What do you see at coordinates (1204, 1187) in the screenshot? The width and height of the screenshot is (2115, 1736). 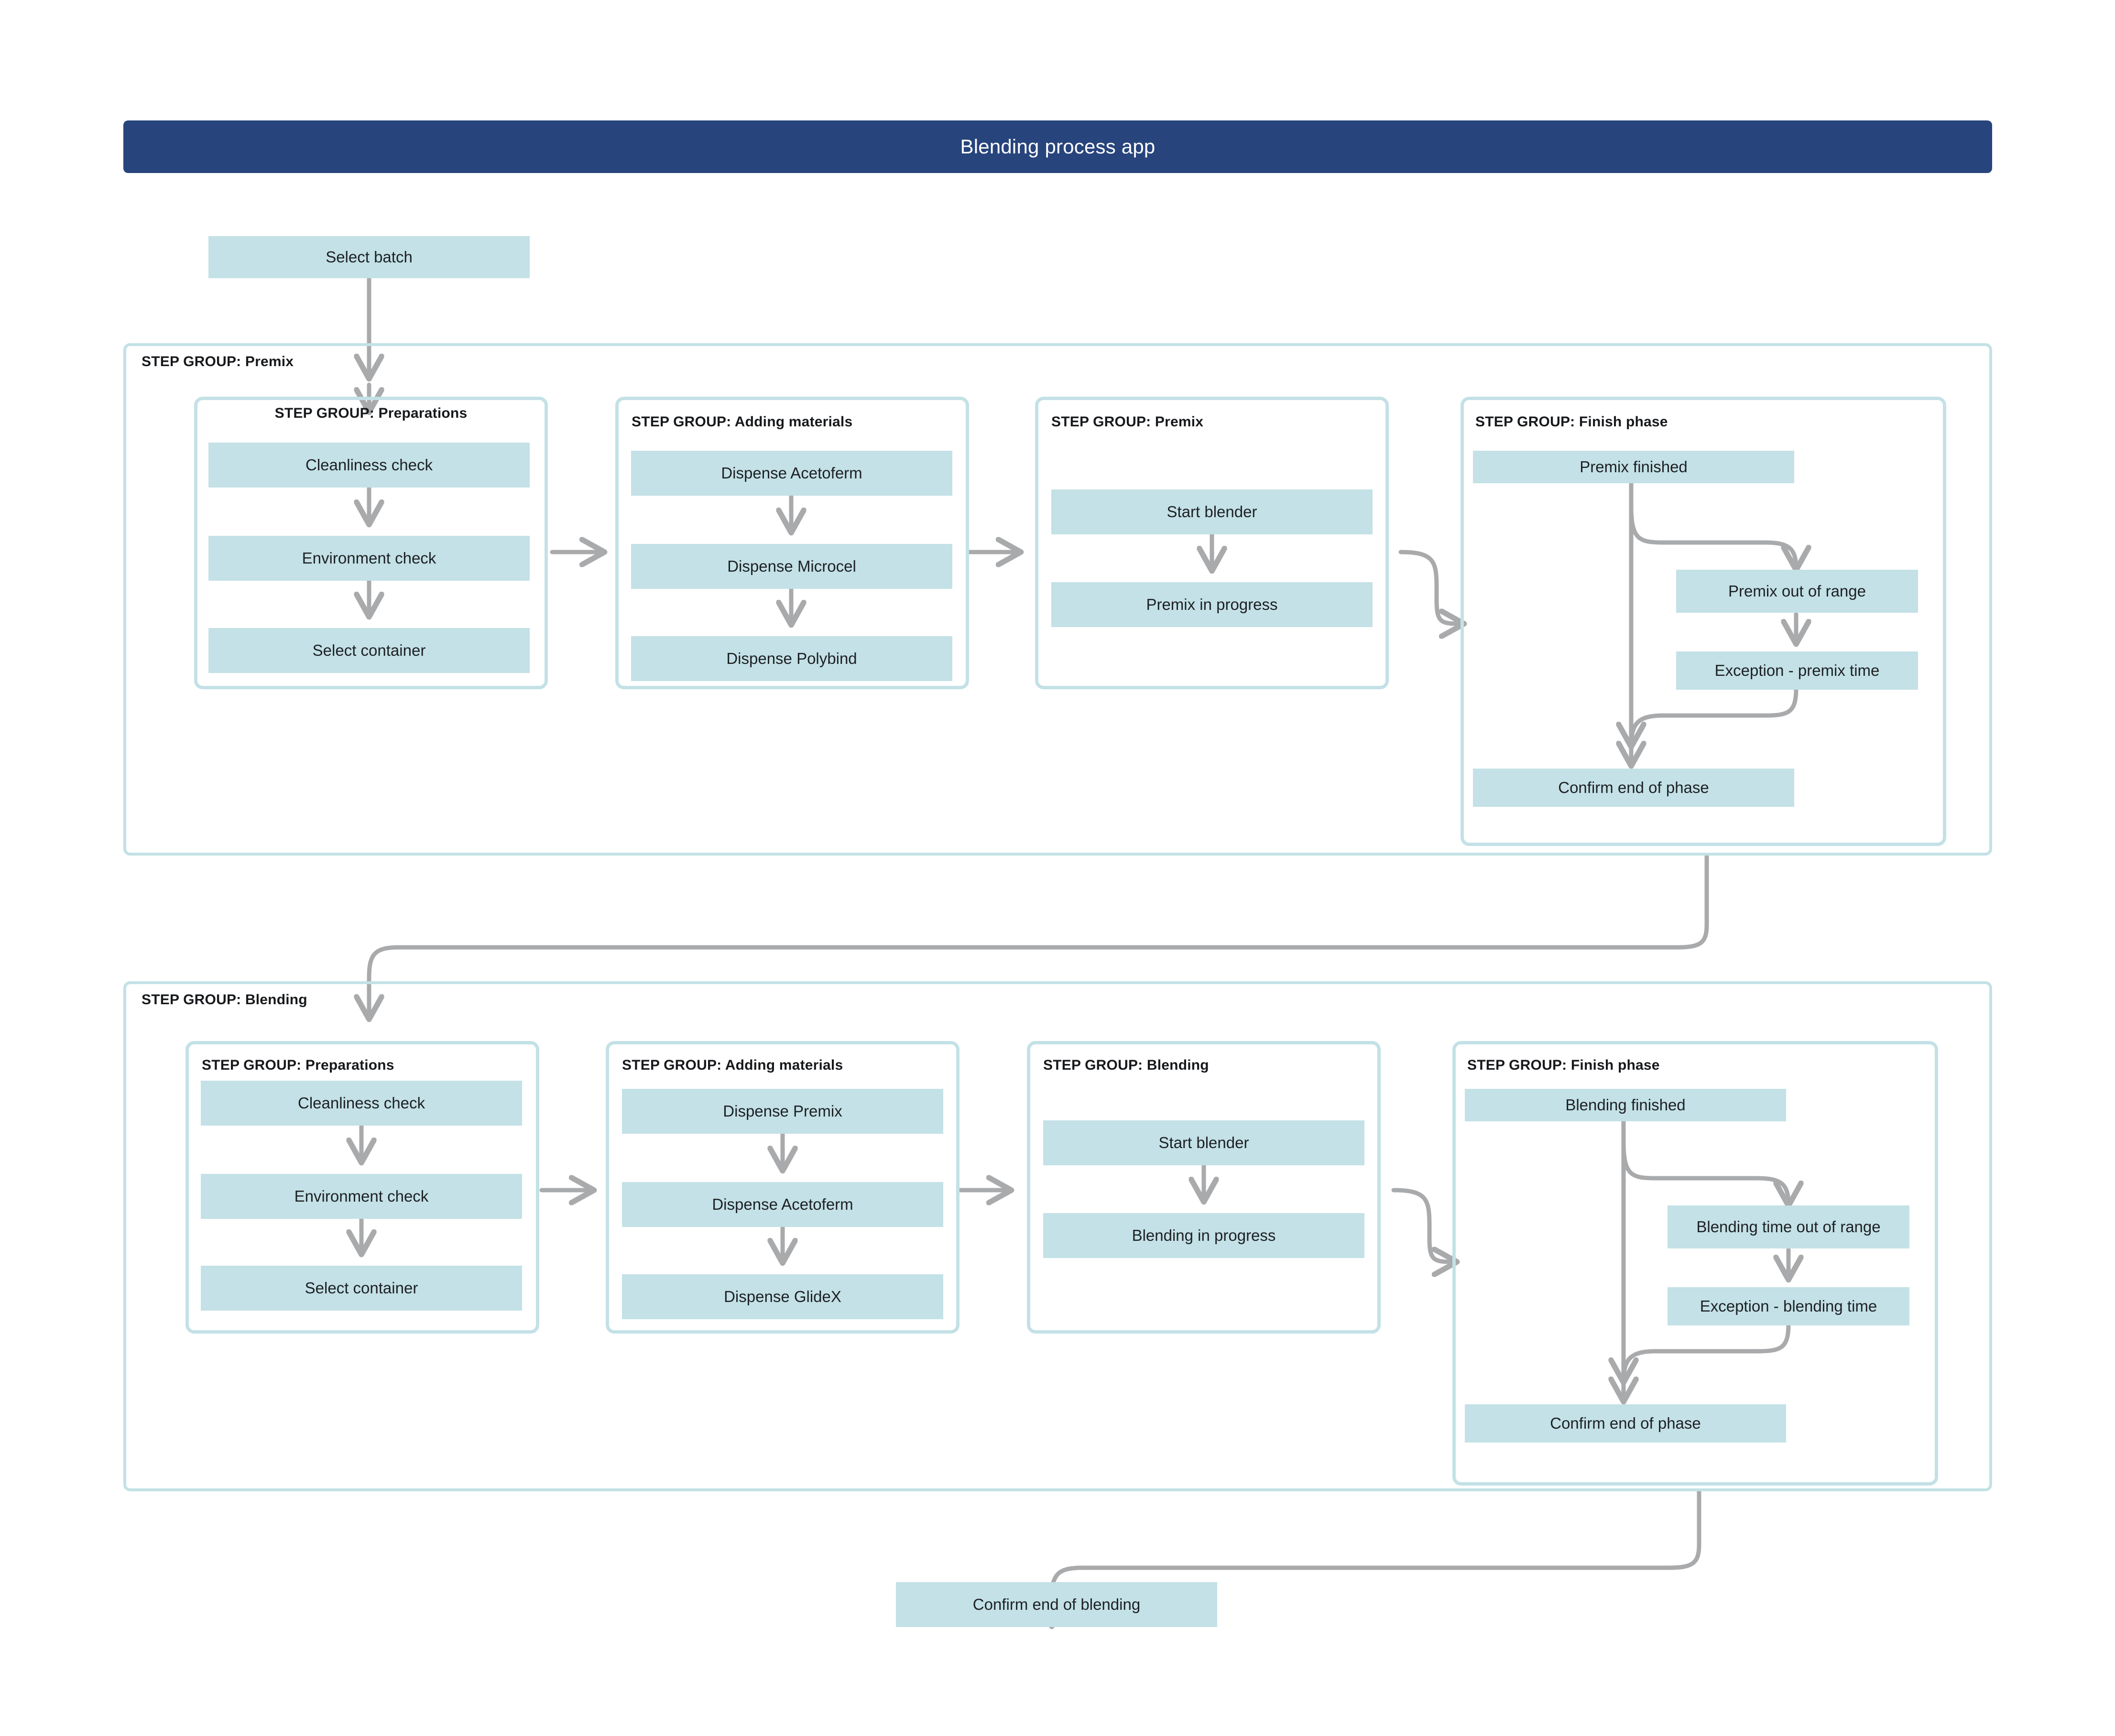 I see `group-blending-blending` at bounding box center [1204, 1187].